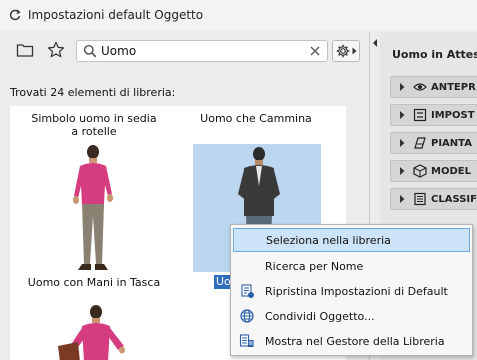 This screenshot has height=360, width=477. Describe the element at coordinates (116, 15) in the screenshot. I see `window-title: Impostazioni default Oggetto` at that location.